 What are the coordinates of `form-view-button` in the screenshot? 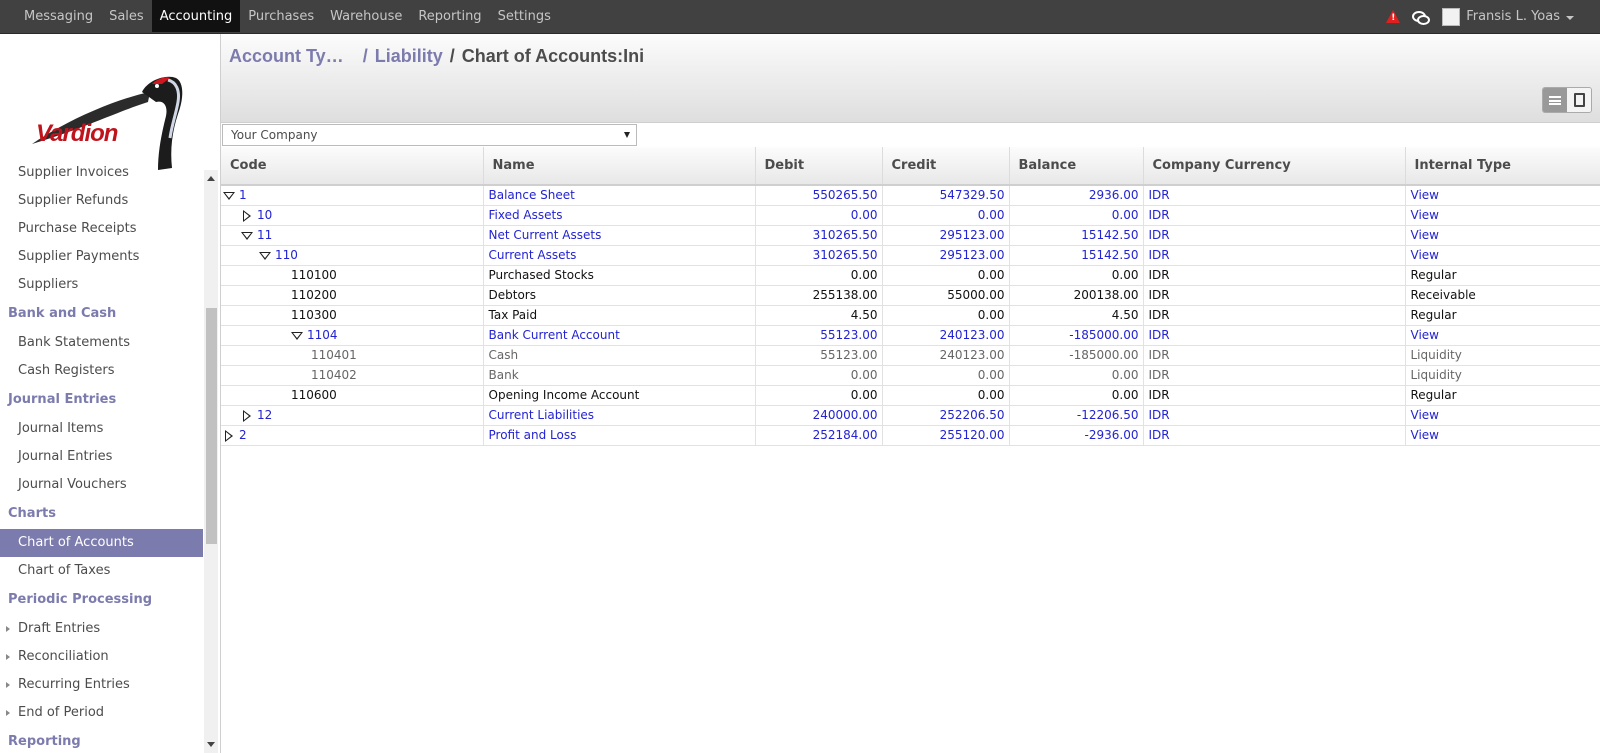 It's located at (1579, 100).